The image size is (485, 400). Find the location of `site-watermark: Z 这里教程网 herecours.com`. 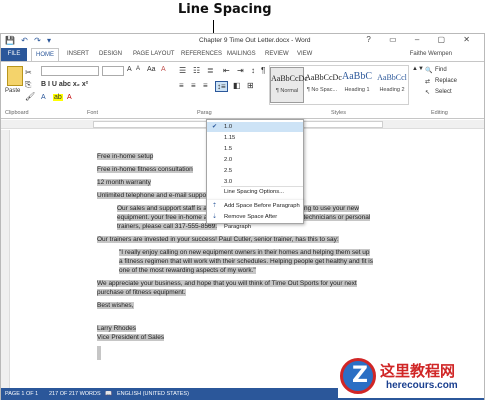

site-watermark: Z 这里教程网 herecours.com is located at coordinates (411, 377).